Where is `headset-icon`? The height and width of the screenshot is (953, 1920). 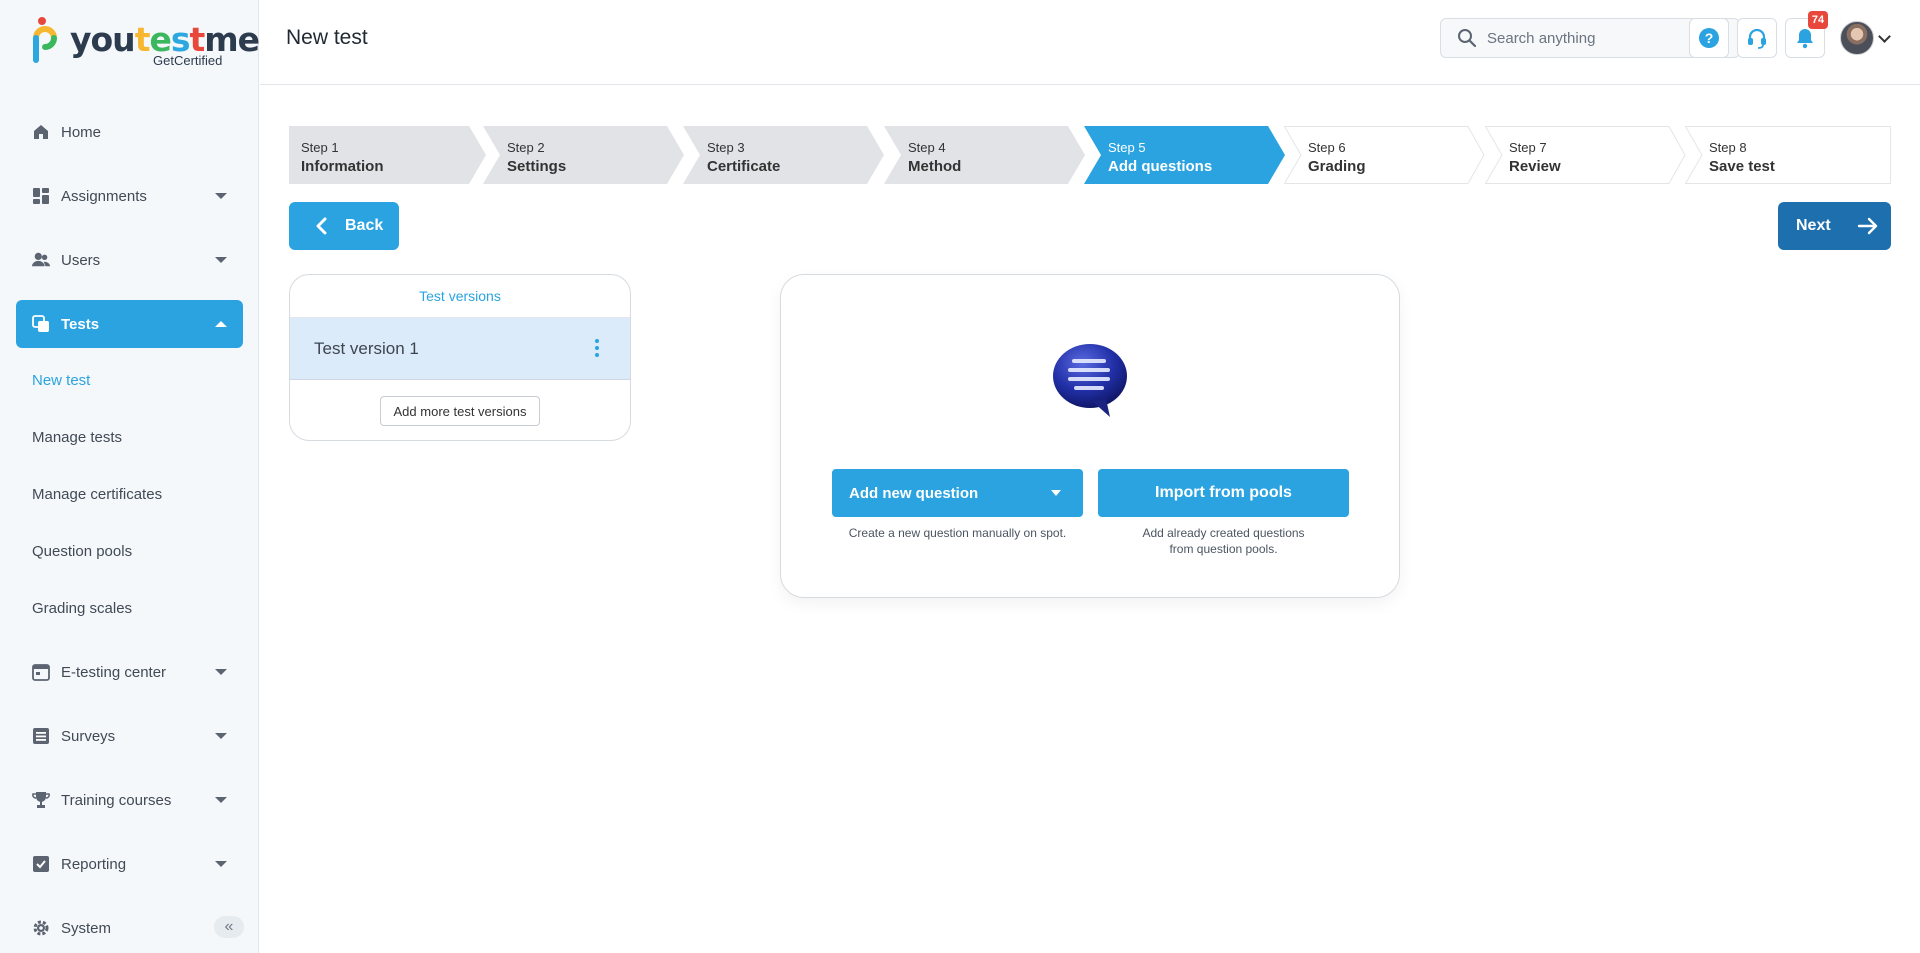 headset-icon is located at coordinates (1757, 38).